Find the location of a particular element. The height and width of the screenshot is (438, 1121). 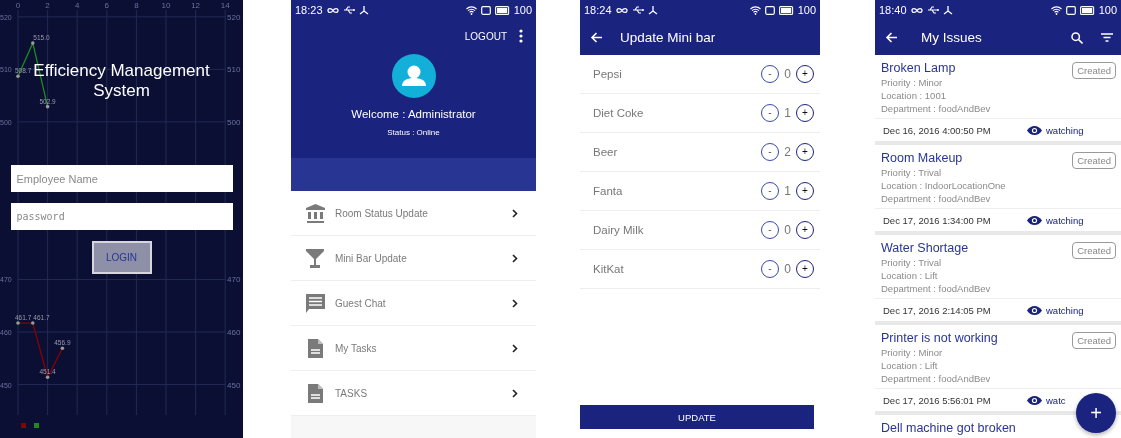

menu-item: My Tasks is located at coordinates (413, 348).